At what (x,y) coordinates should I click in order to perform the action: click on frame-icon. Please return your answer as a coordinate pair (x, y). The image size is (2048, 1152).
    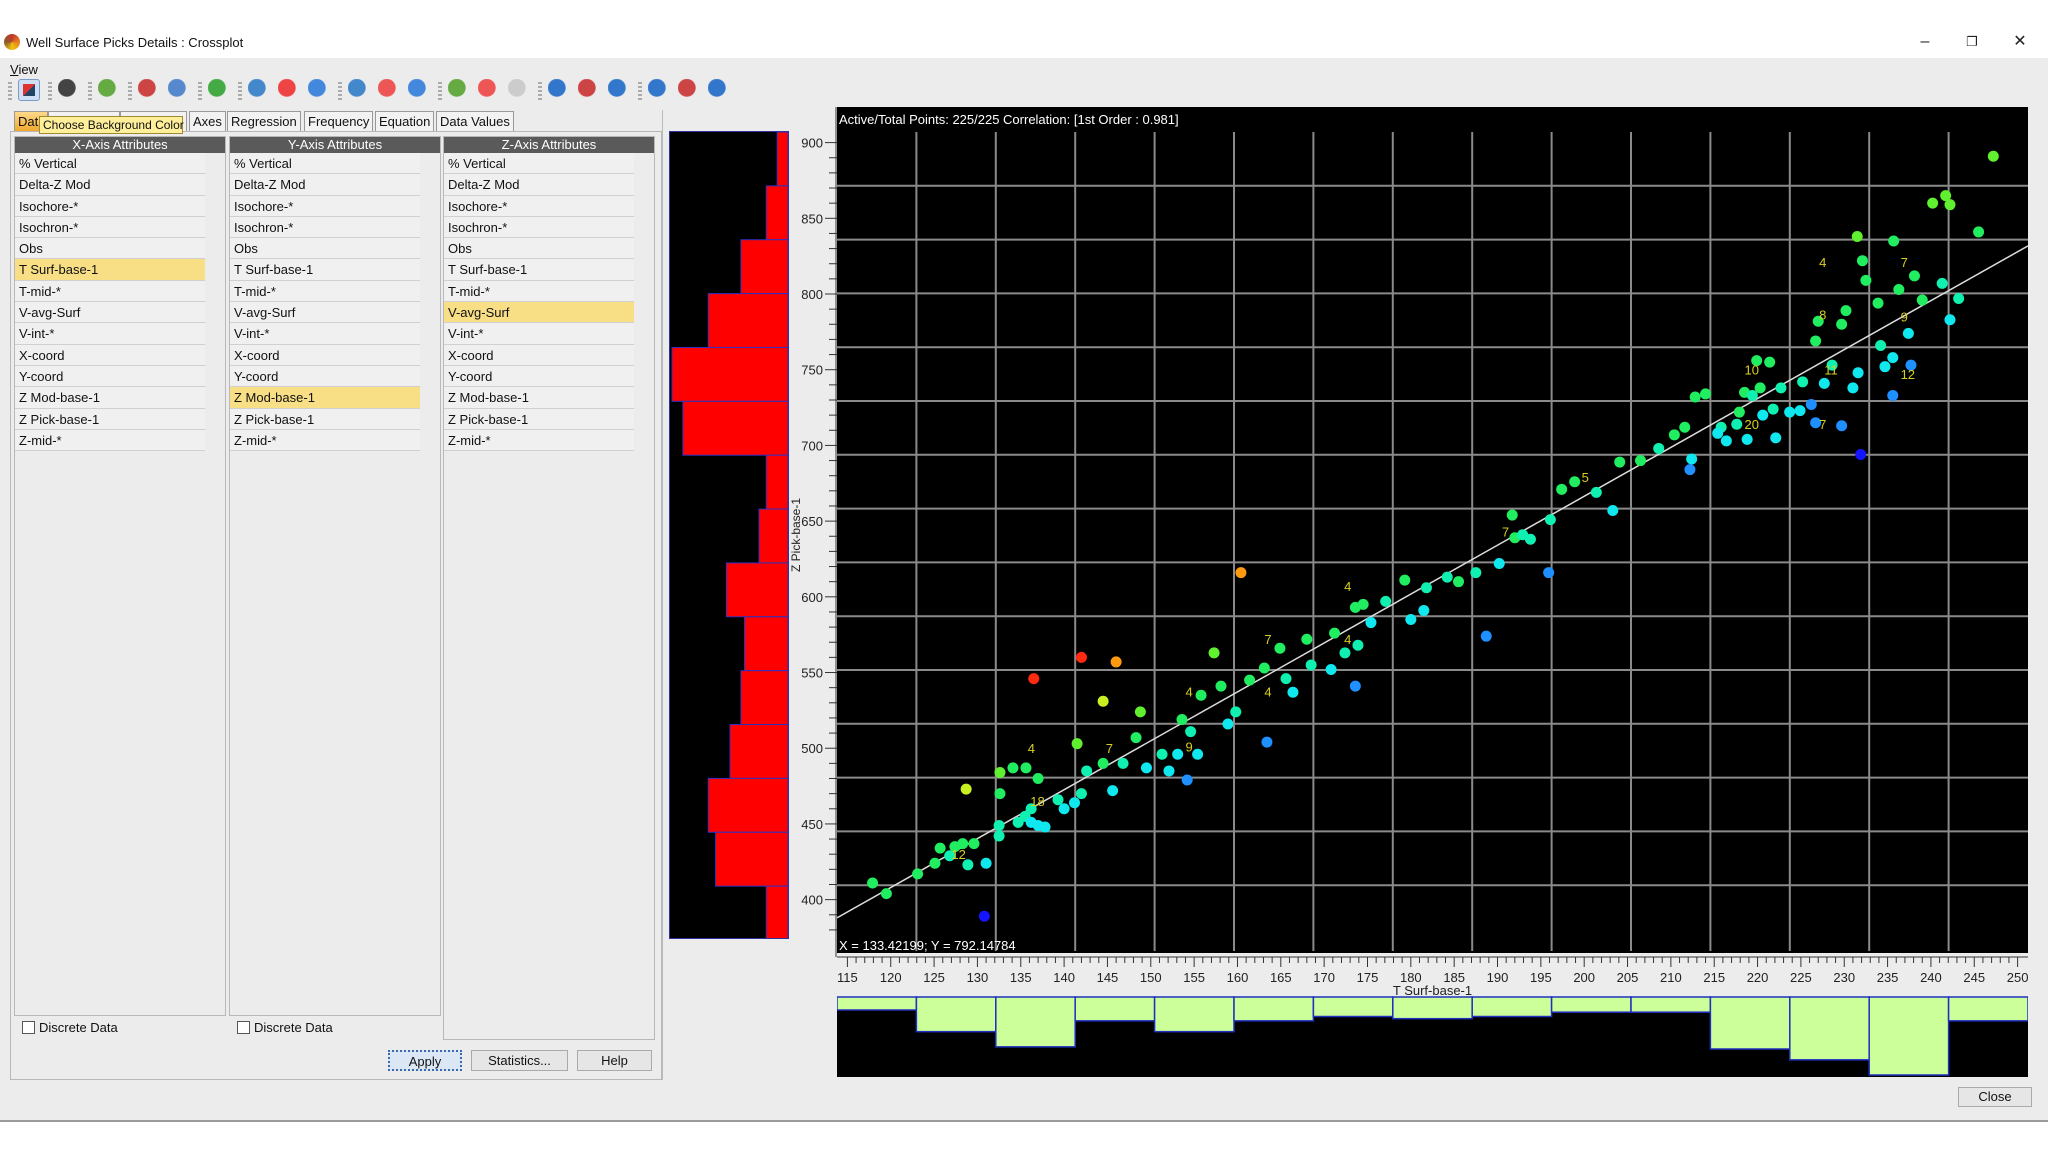
    Looking at the image, I should click on (69, 90).